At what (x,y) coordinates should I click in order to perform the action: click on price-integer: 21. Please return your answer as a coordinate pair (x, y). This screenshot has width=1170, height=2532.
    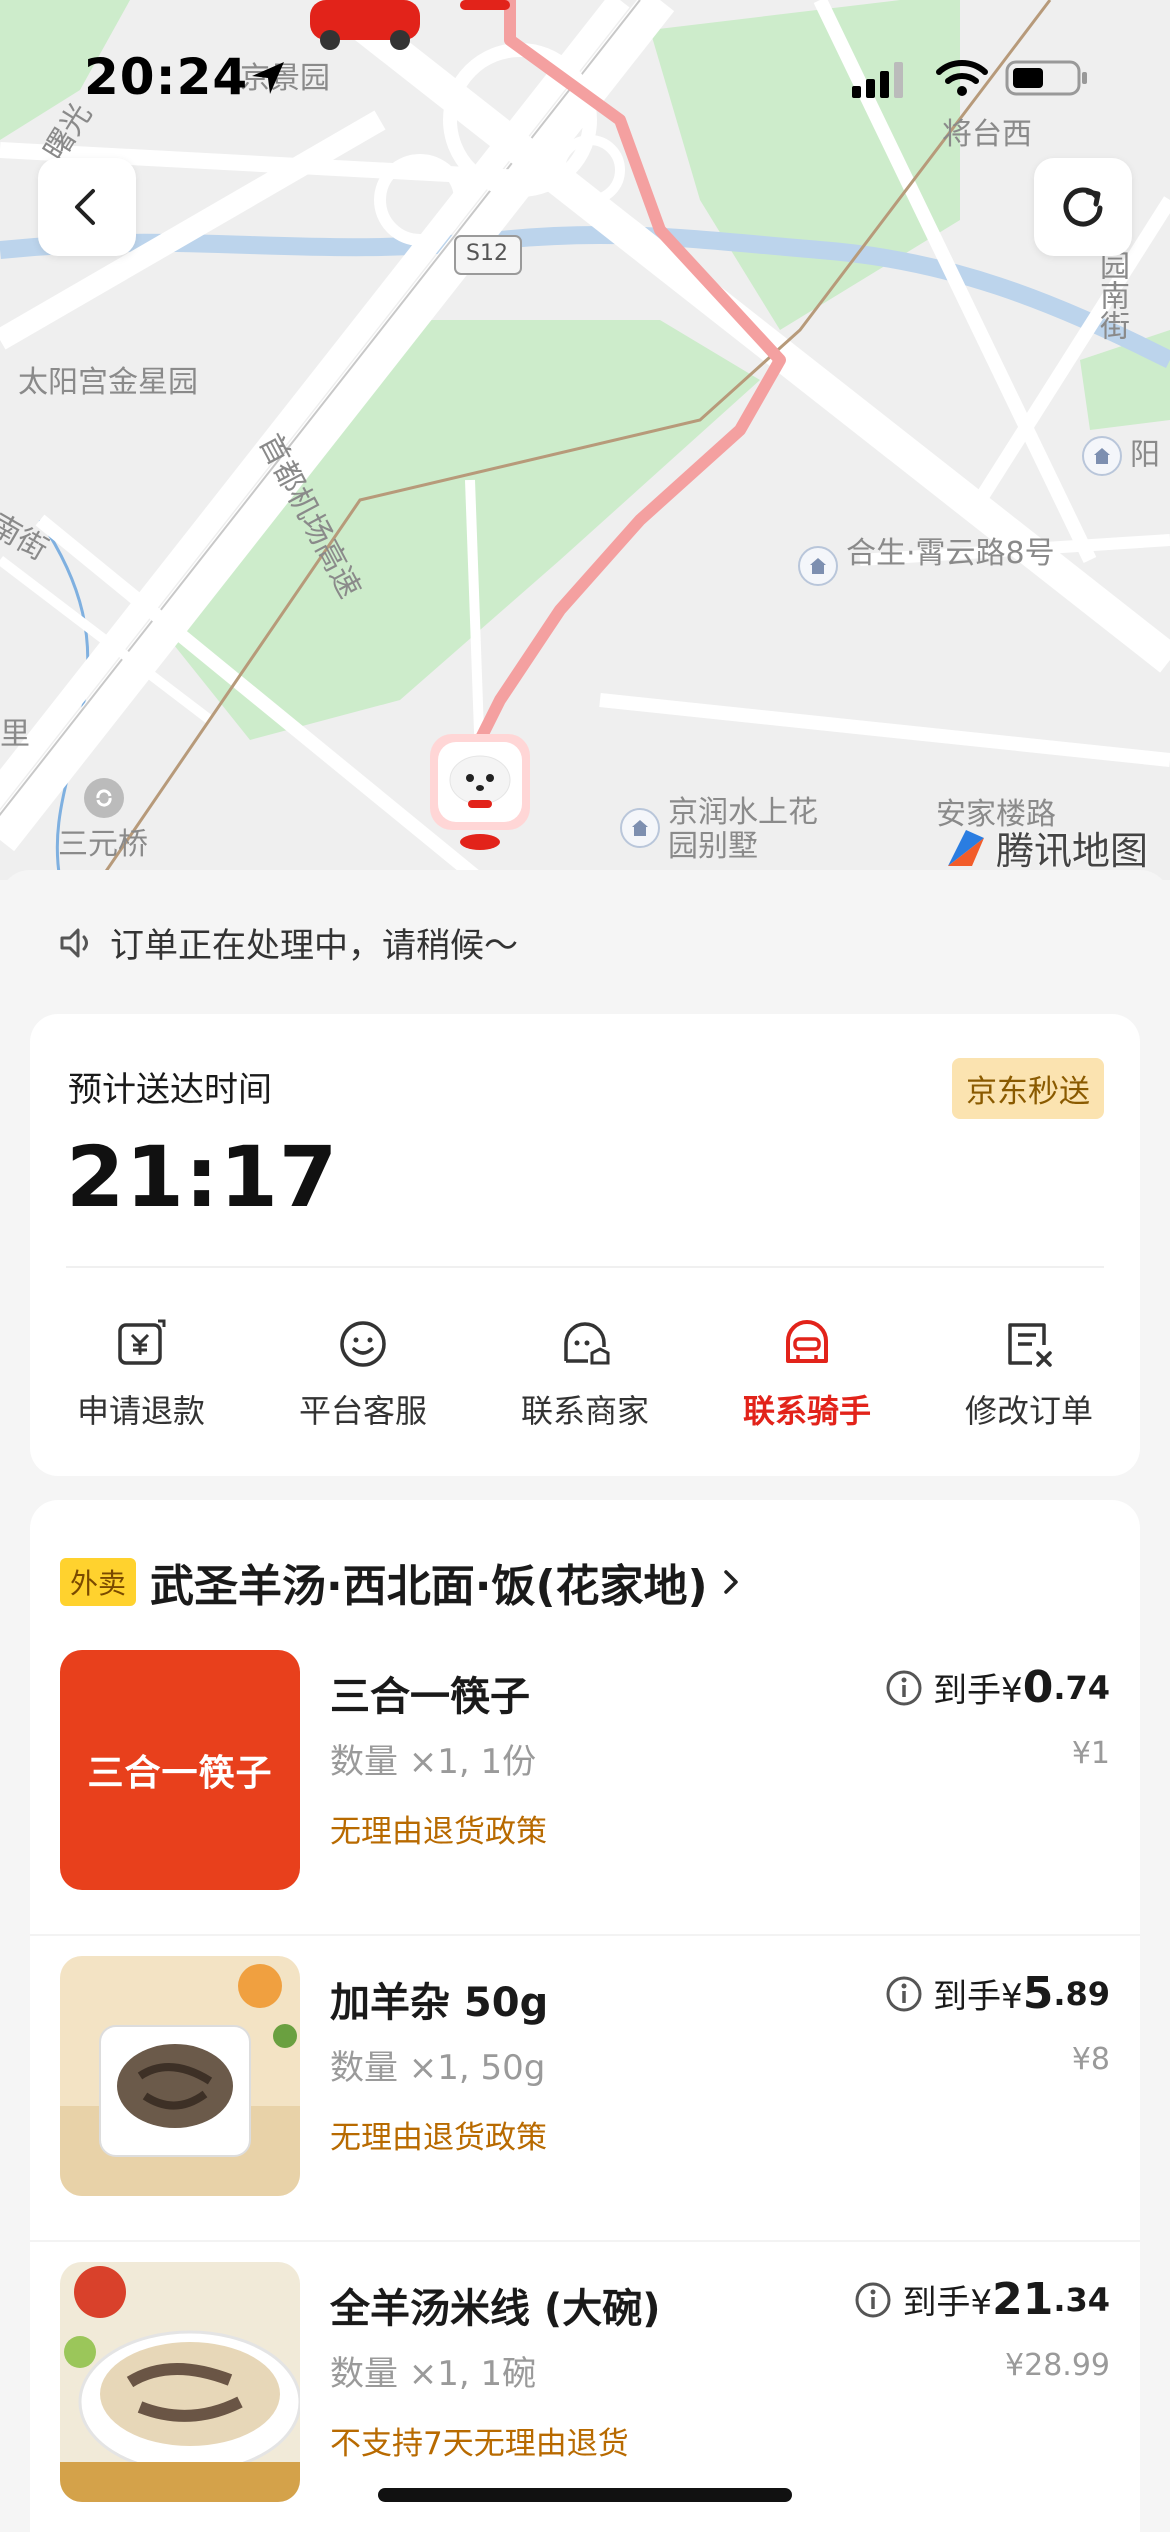
    Looking at the image, I should click on (1023, 2299).